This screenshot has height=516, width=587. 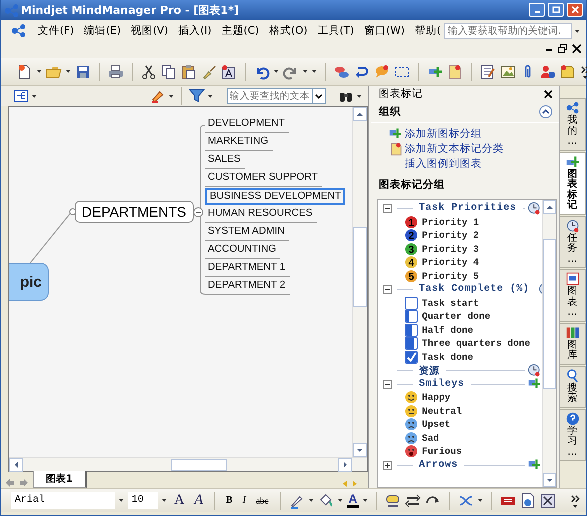 I want to click on menu-item: 视图(V), so click(x=150, y=31).